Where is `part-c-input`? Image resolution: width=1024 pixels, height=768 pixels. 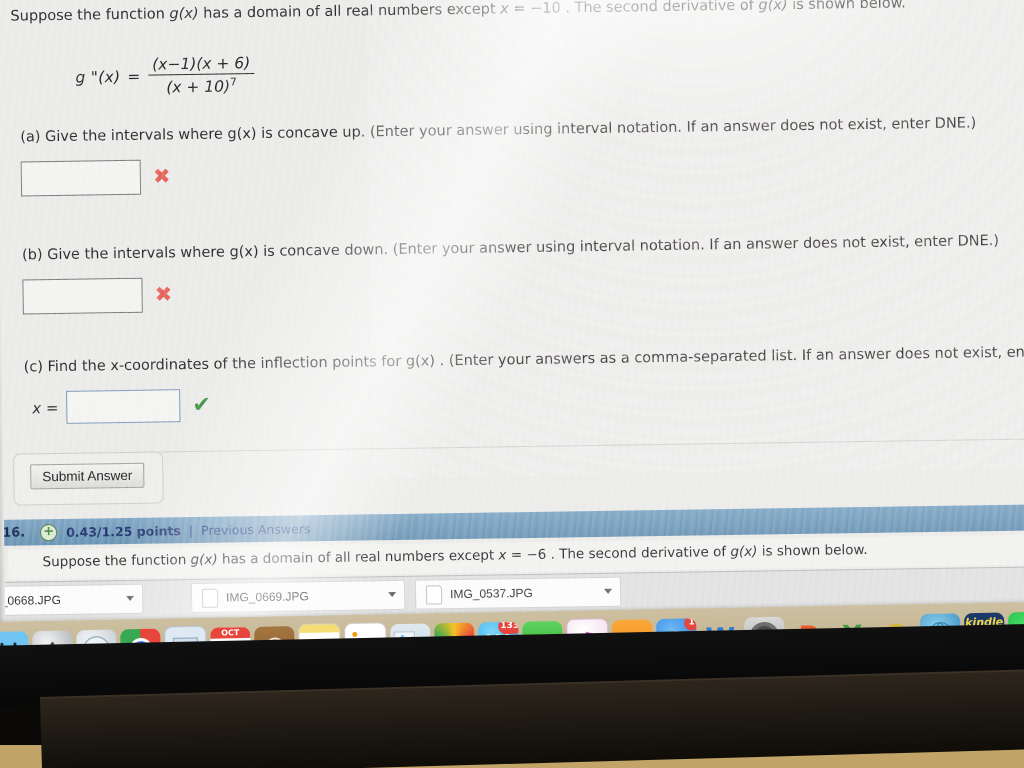 part-c-input is located at coordinates (123, 406).